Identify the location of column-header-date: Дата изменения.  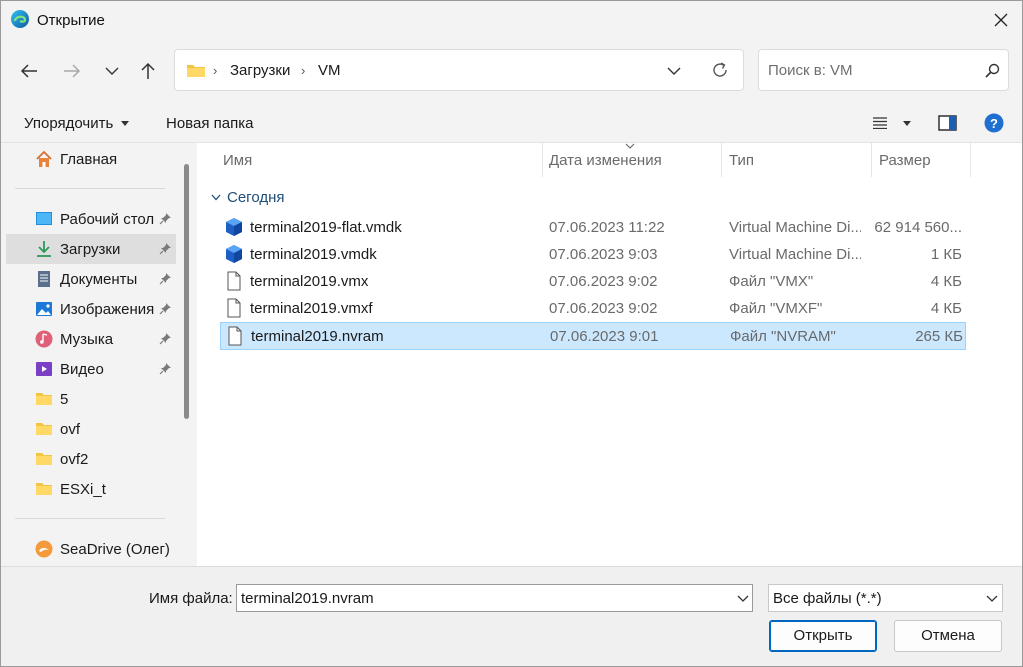
(605, 160).